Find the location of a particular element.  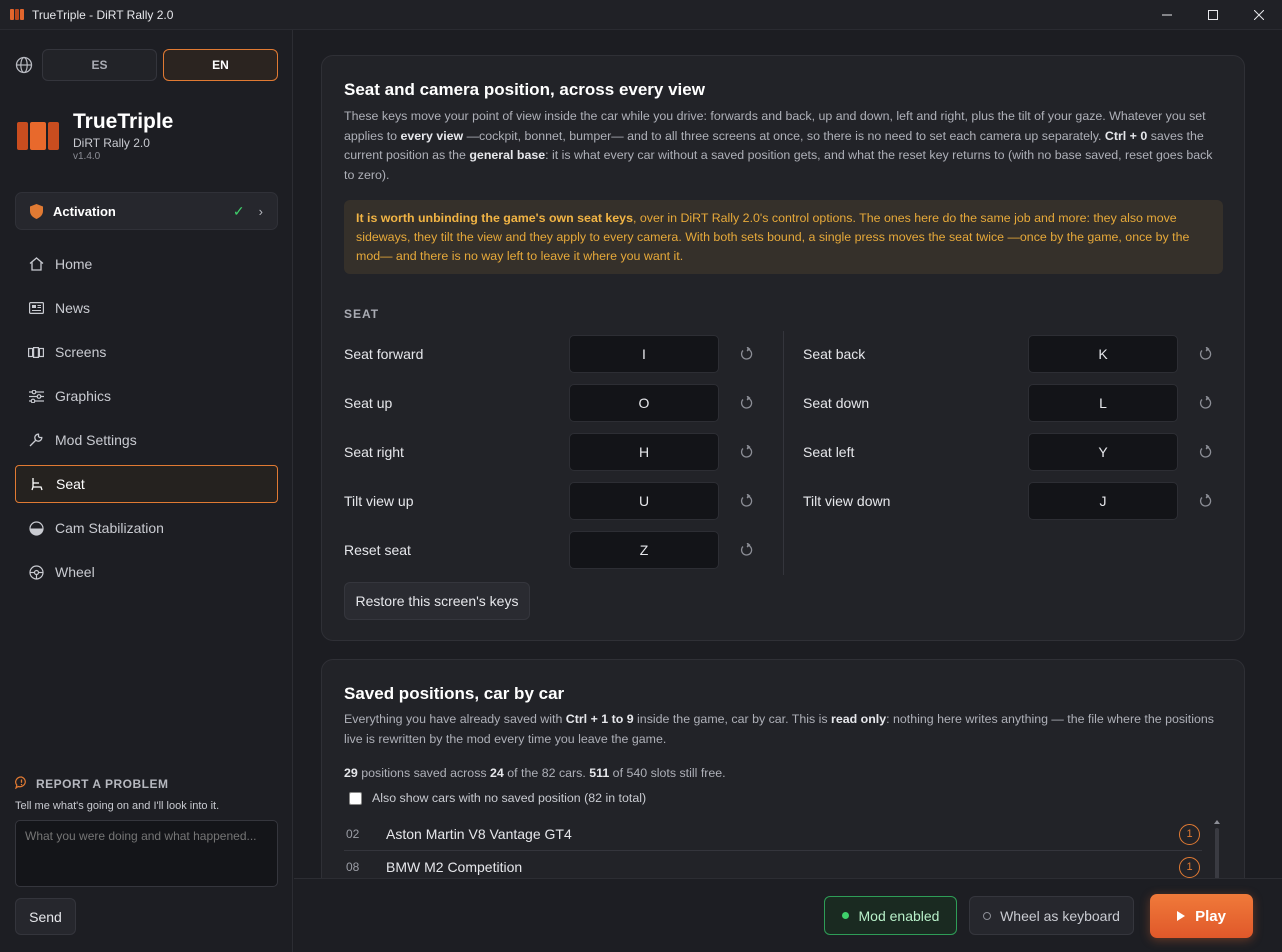

report-title-label: REPORT A PROBLEM is located at coordinates (102, 784).